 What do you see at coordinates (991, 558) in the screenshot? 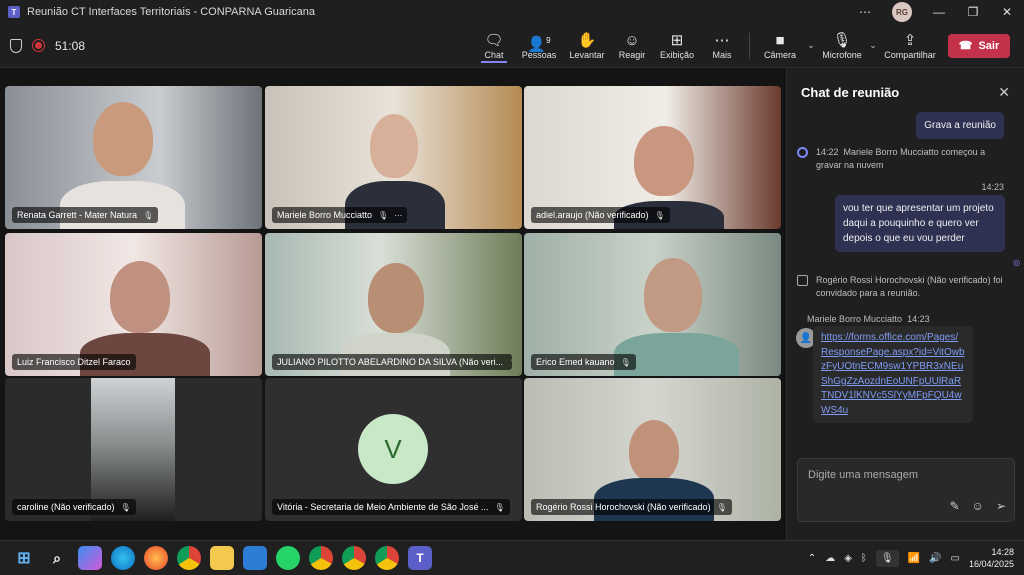
I see `taskbar-clock: 14:28 16/04/2025` at bounding box center [991, 558].